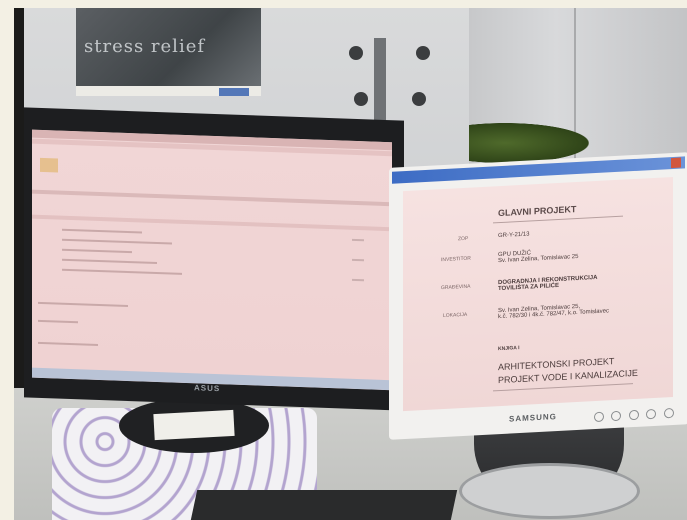 The width and height of the screenshot is (687, 520). What do you see at coordinates (514, 235) in the screenshot?
I see `row-value: GR-Y-21/13` at bounding box center [514, 235].